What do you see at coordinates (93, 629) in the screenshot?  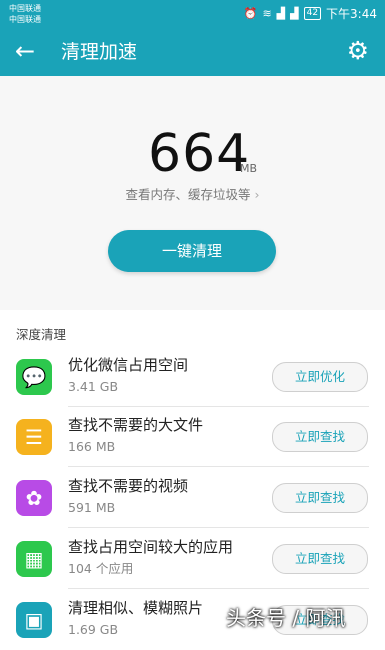 I see `item-size: 1.69 GB` at bounding box center [93, 629].